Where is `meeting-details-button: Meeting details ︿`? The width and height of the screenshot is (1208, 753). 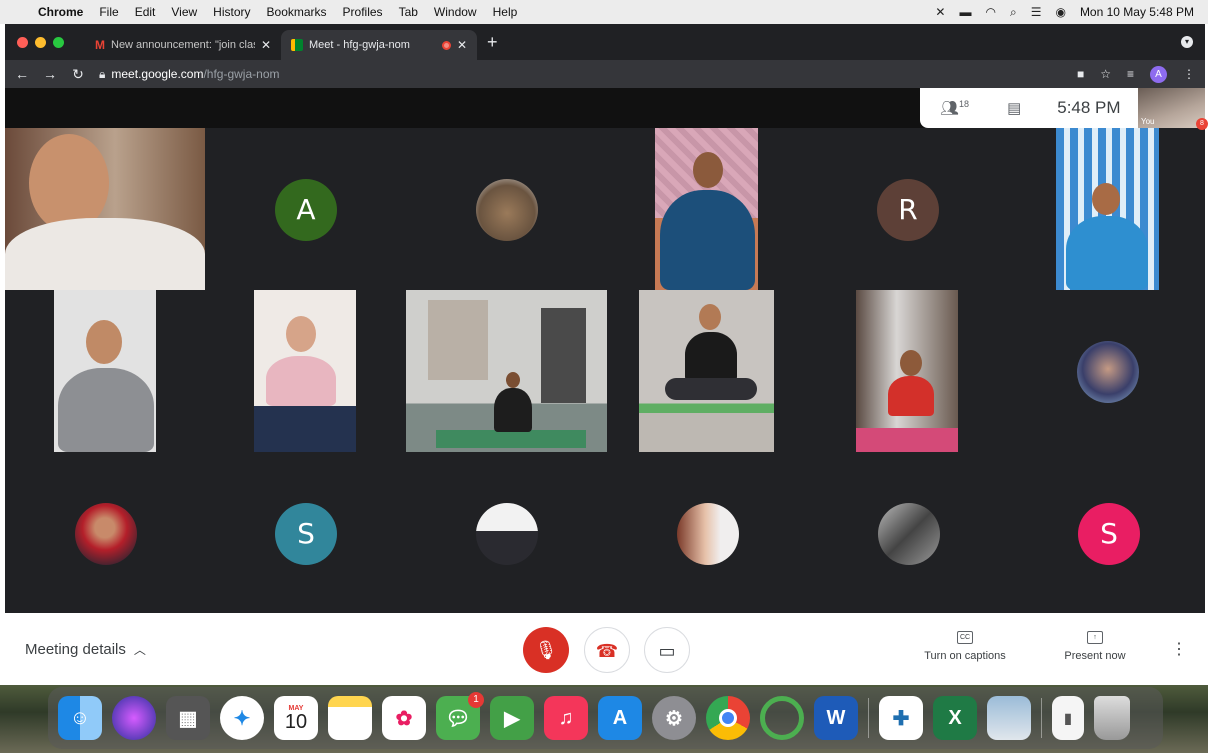
meeting-details-button: Meeting details ︿ is located at coordinates (85, 649).